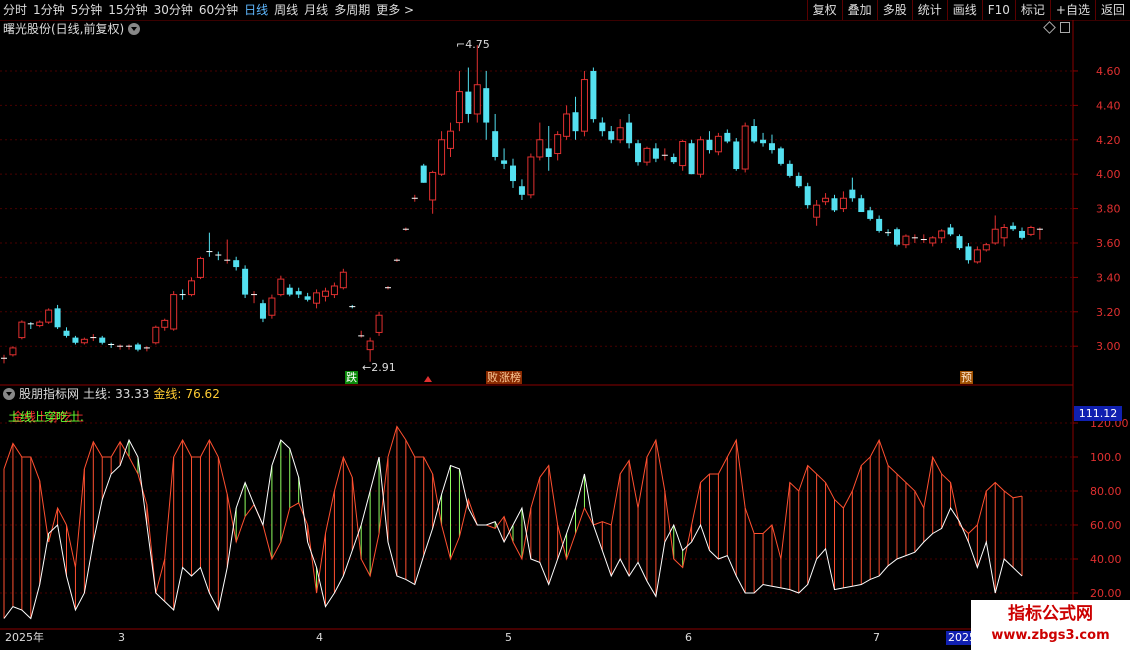 The width and height of the screenshot is (1130, 650). I want to click on flag-yu: 预, so click(966, 377).